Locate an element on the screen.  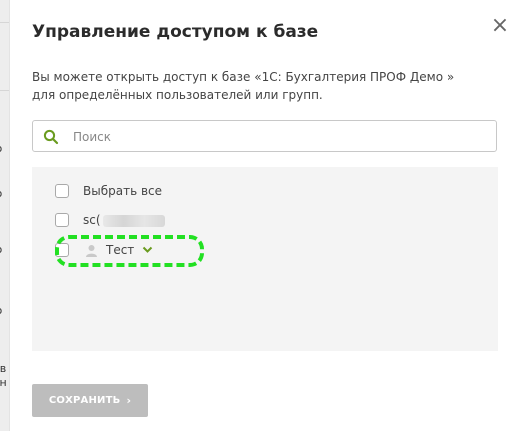
group-row-test: Тест is located at coordinates (104, 250).